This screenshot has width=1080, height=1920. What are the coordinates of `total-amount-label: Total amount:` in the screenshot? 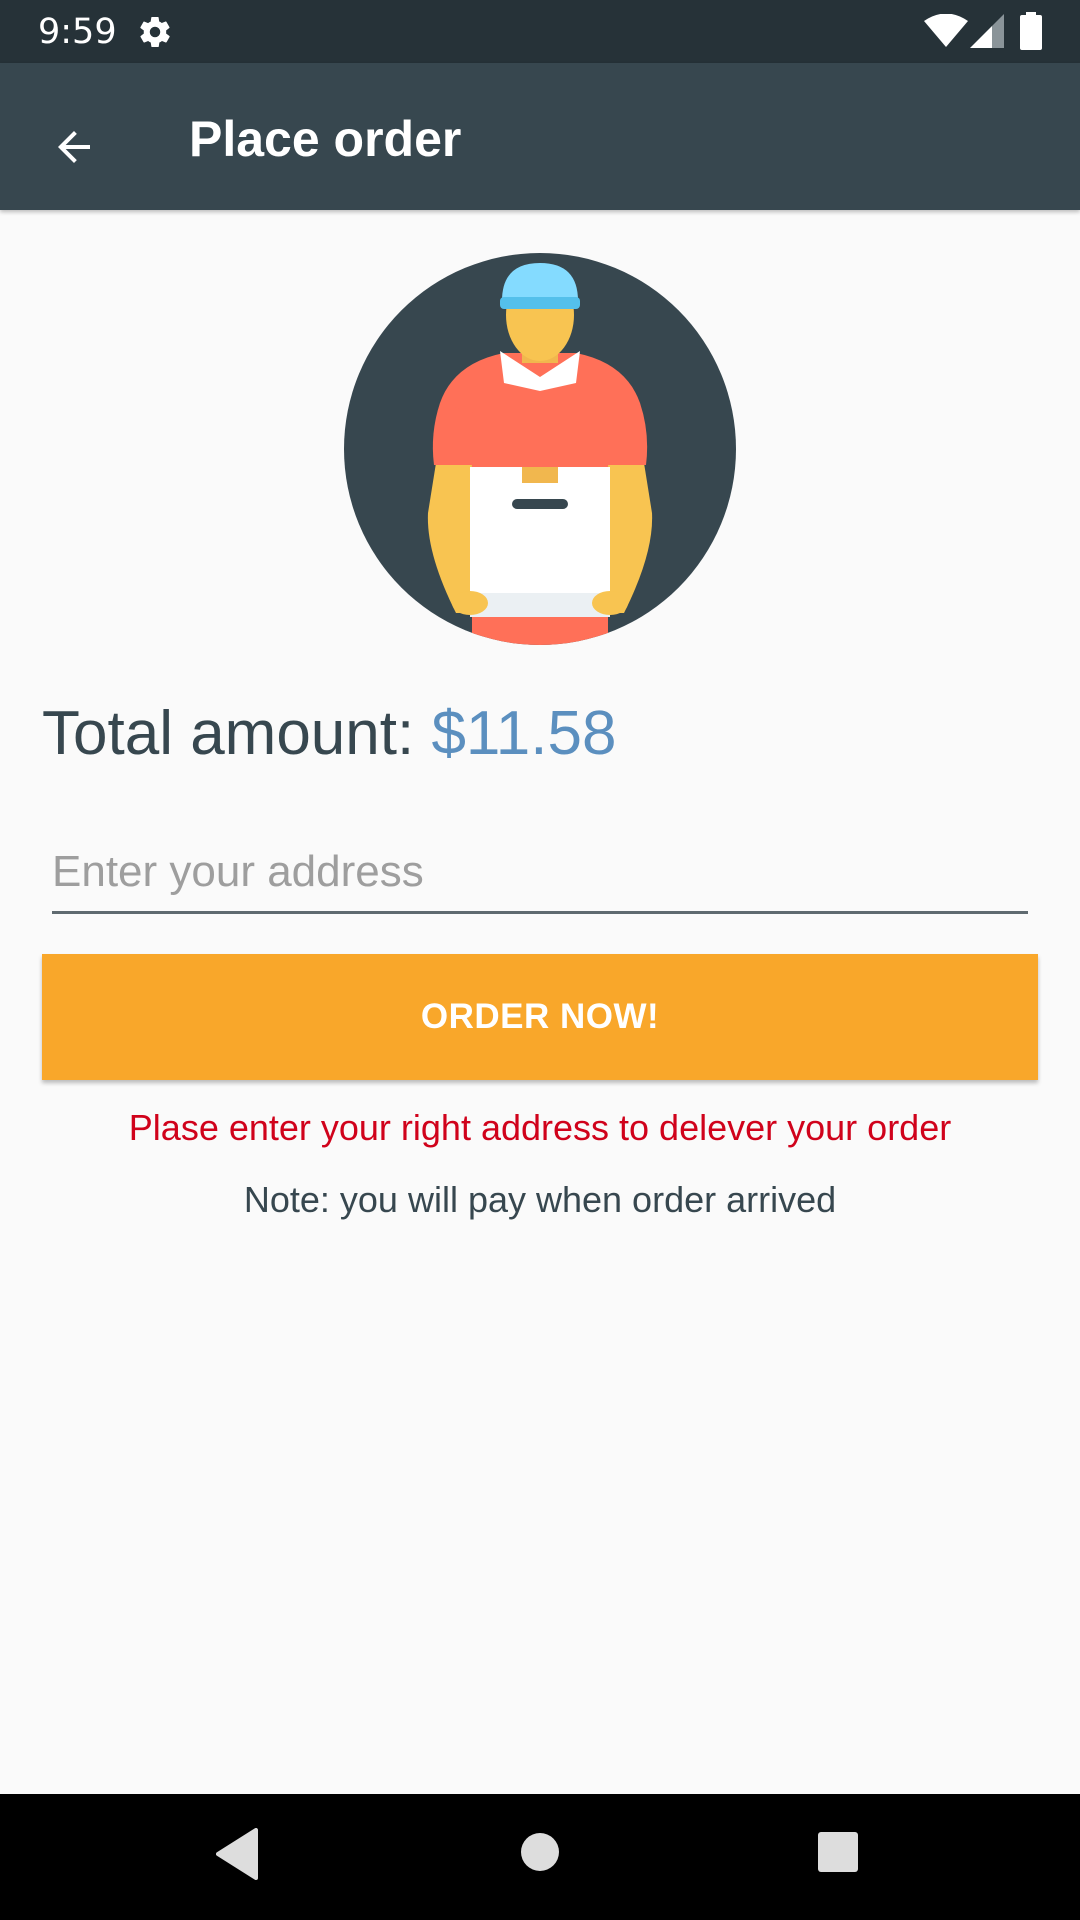 It's located at (237, 733).